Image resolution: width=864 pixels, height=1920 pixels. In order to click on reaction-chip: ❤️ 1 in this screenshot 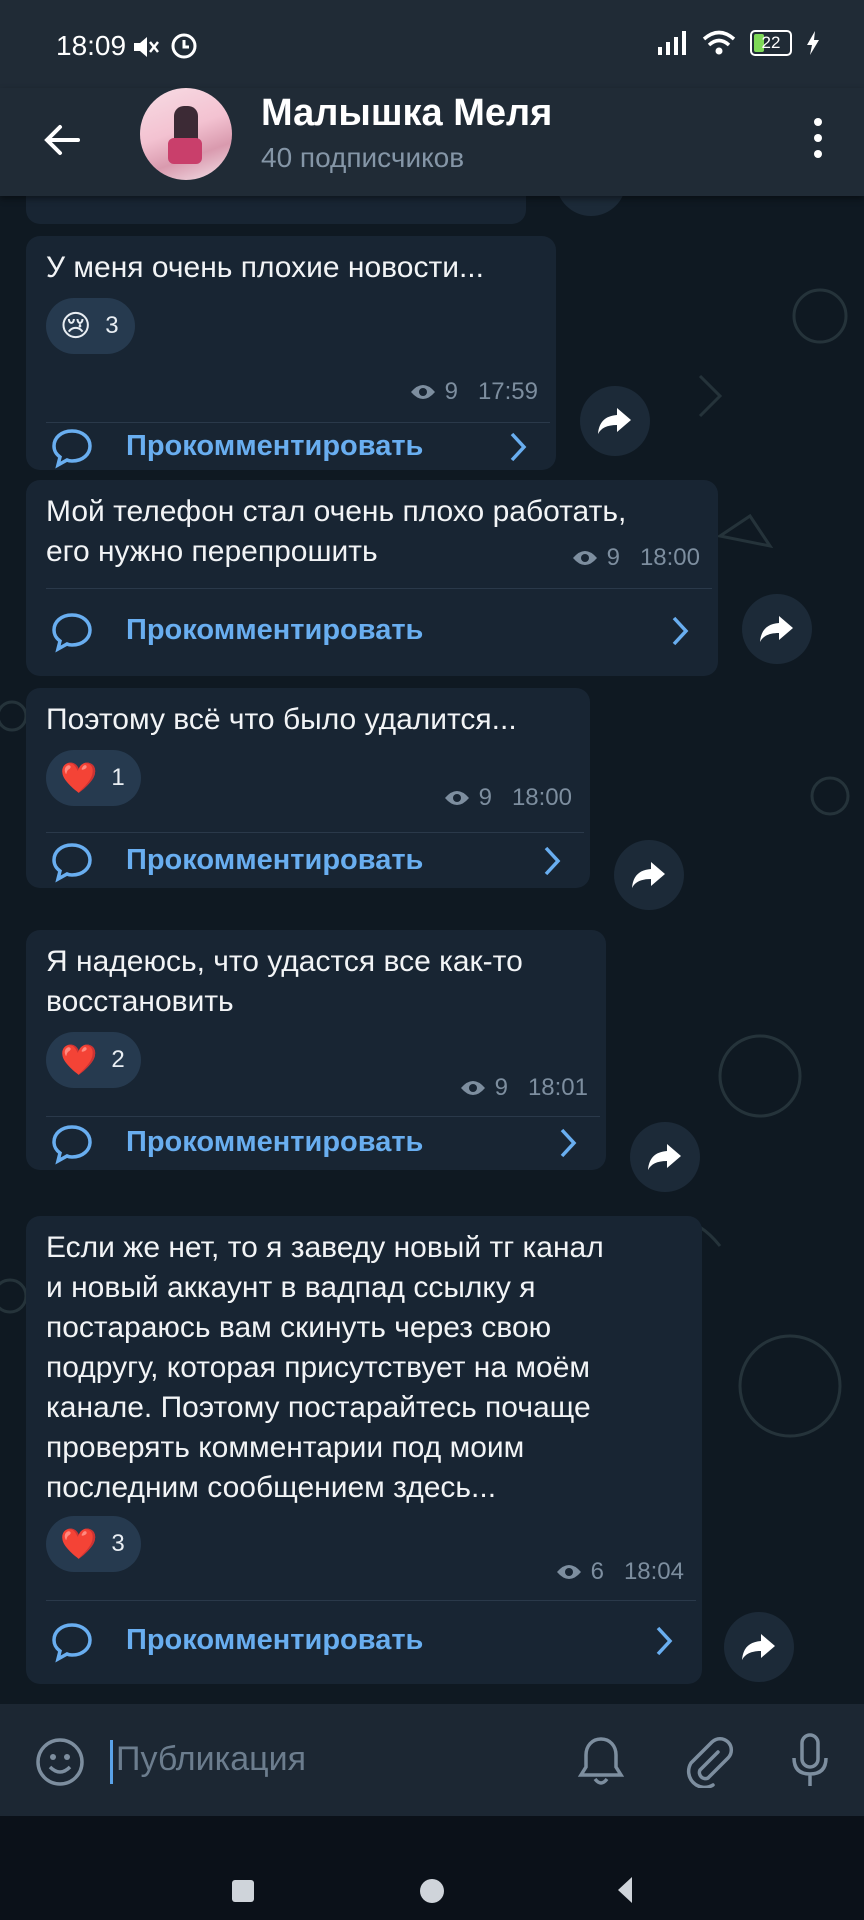, I will do `click(93, 778)`.